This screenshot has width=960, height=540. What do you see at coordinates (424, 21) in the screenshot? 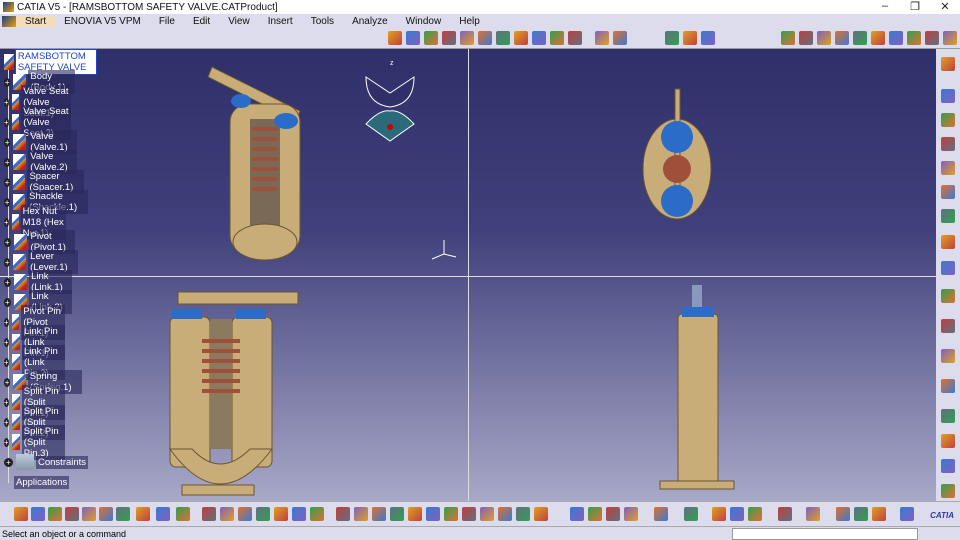
I see `menu-window: Window` at bounding box center [424, 21].